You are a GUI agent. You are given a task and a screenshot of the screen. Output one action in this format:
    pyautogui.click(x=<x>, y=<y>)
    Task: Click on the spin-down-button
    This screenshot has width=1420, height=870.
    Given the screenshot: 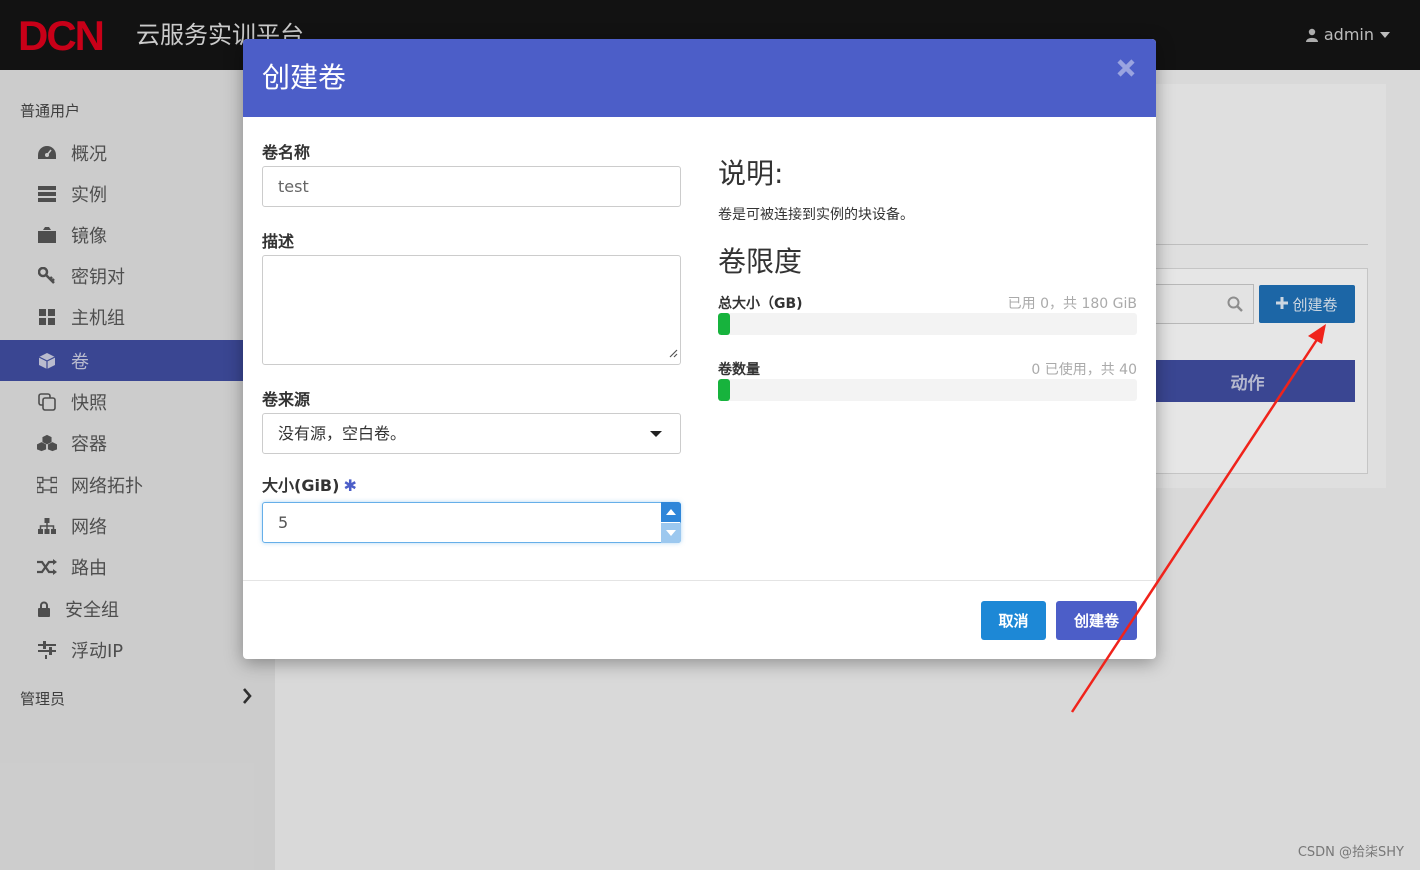 What is the action you would take?
    pyautogui.click(x=671, y=533)
    